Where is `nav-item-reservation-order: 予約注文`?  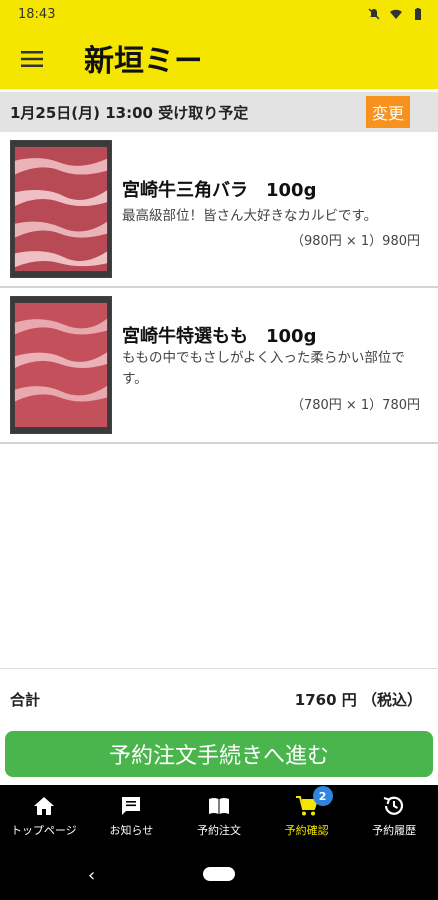 nav-item-reservation-order: 予約注文 is located at coordinates (219, 816).